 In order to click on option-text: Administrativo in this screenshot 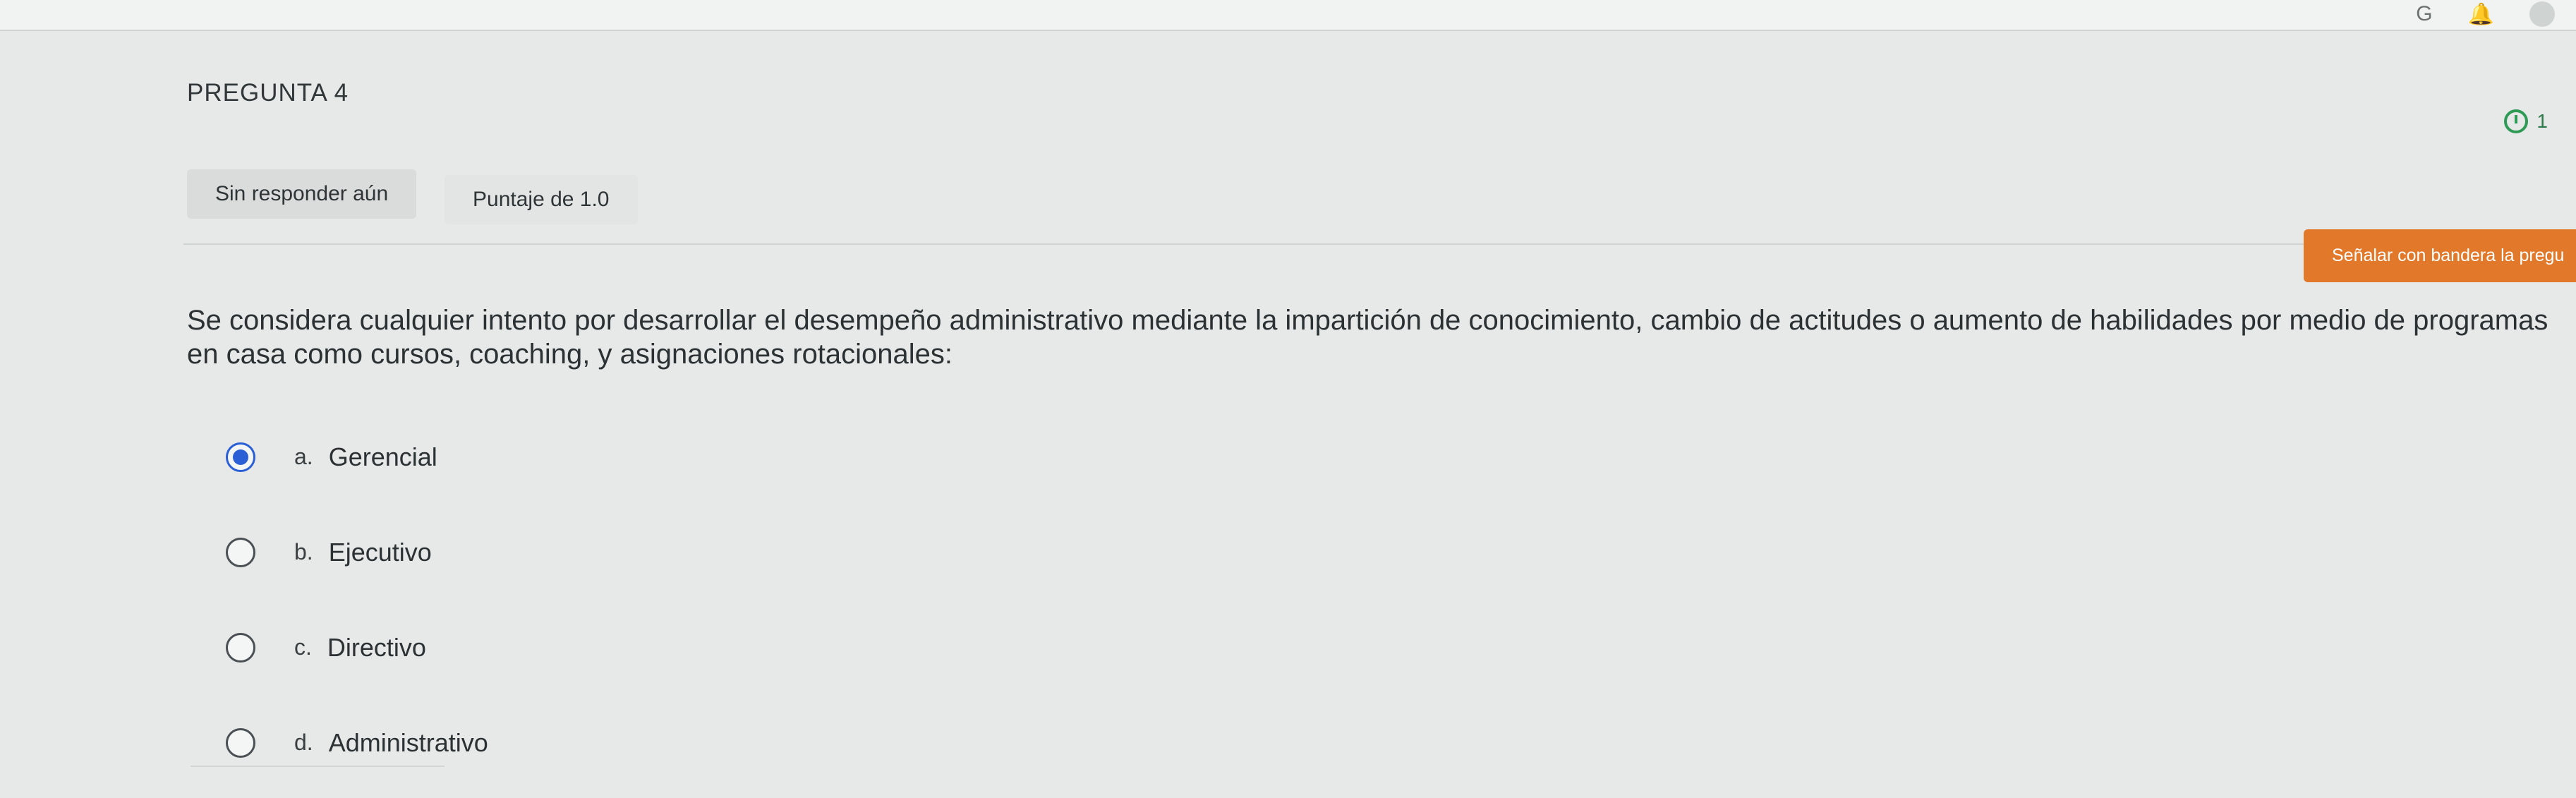, I will do `click(408, 743)`.